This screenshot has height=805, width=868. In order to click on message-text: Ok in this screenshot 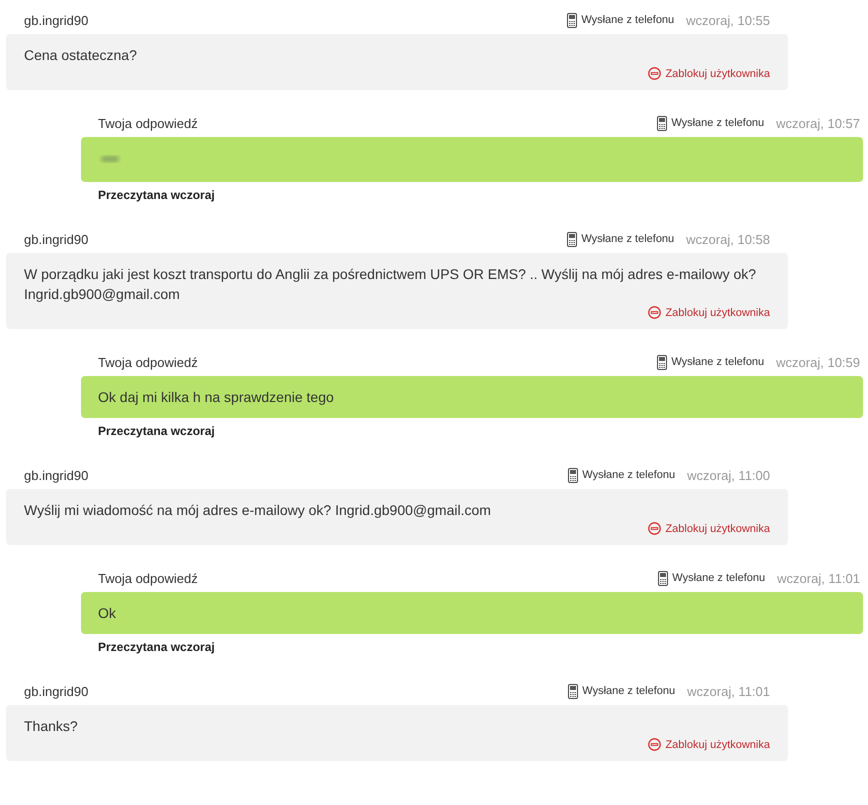, I will do `click(107, 613)`.